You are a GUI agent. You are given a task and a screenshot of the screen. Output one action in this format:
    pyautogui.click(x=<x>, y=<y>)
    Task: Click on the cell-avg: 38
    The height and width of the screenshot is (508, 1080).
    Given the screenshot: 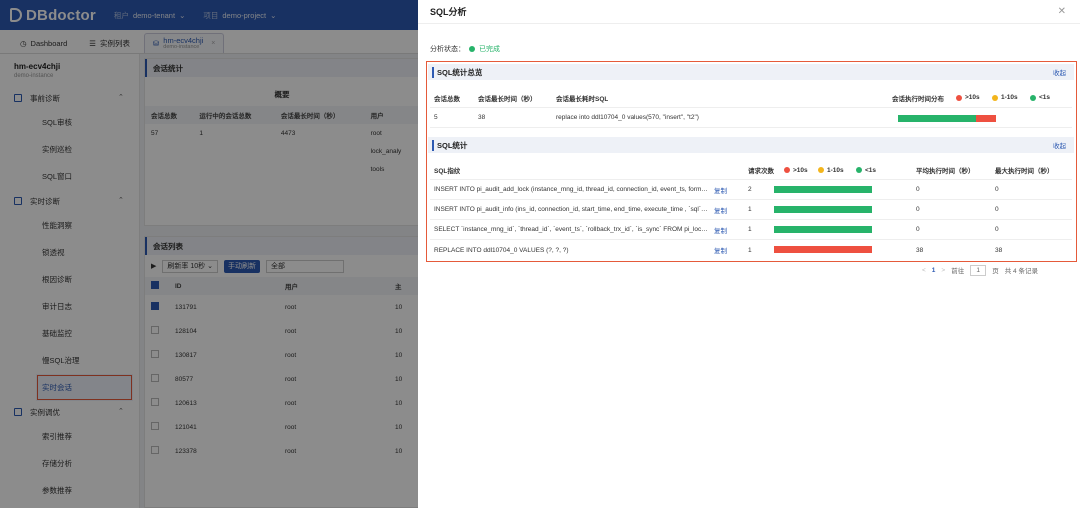 What is the action you would take?
    pyautogui.click(x=920, y=250)
    